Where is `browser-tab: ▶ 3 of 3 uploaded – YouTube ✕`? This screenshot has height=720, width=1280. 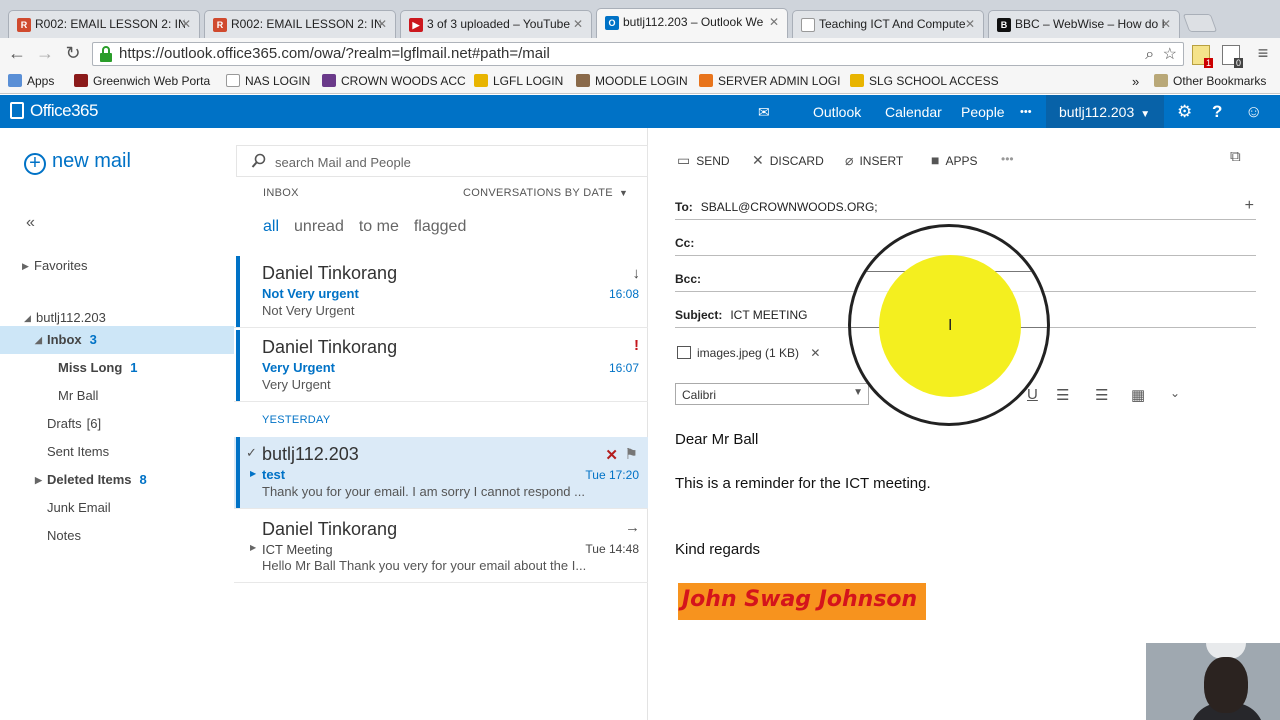
browser-tab: ▶ 3 of 3 uploaded – YouTube ✕ is located at coordinates (496, 24).